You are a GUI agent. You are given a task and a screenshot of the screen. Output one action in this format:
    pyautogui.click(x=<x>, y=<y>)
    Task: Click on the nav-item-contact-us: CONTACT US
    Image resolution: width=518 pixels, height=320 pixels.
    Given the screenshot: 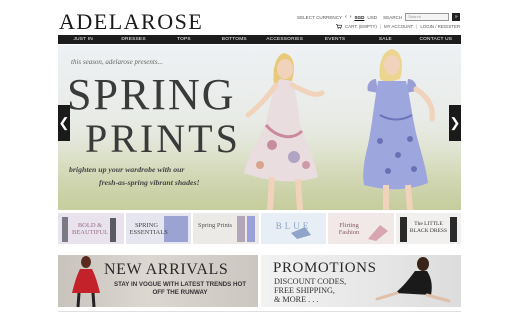 What is the action you would take?
    pyautogui.click(x=436, y=39)
    